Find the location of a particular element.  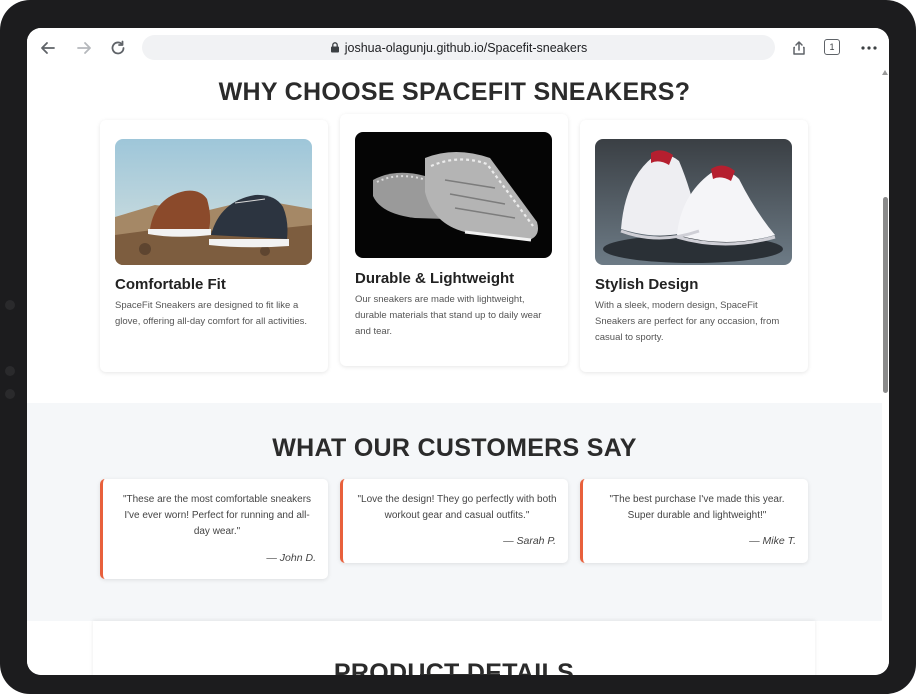

feature-image-durable is located at coordinates (453, 195).